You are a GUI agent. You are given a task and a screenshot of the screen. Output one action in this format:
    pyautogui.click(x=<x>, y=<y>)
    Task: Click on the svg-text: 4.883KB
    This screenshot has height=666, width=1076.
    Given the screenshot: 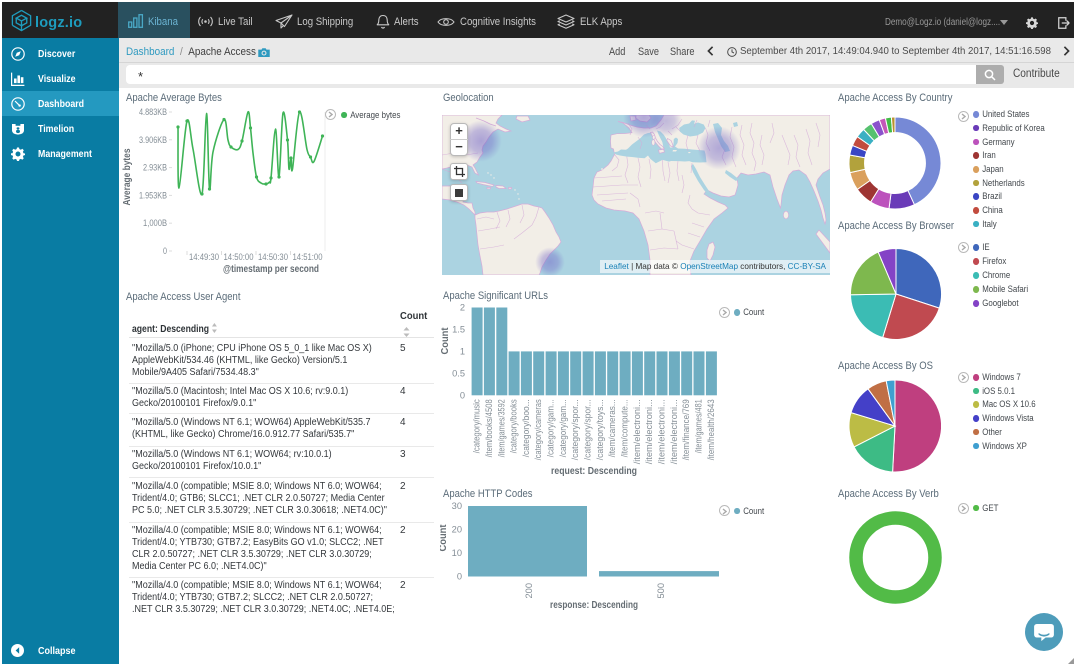 What is the action you would take?
    pyautogui.click(x=153, y=112)
    